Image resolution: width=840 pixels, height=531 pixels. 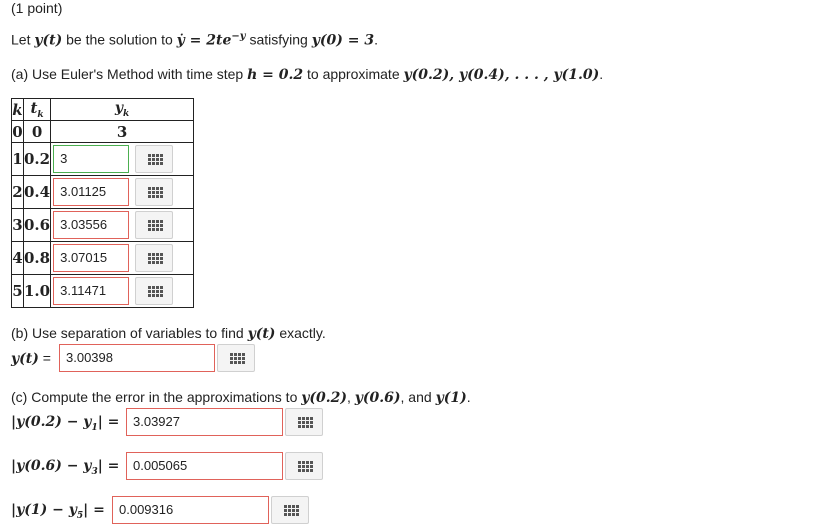 I want to click on table-row: 5 1.0 3.11471, so click(x=103, y=291).